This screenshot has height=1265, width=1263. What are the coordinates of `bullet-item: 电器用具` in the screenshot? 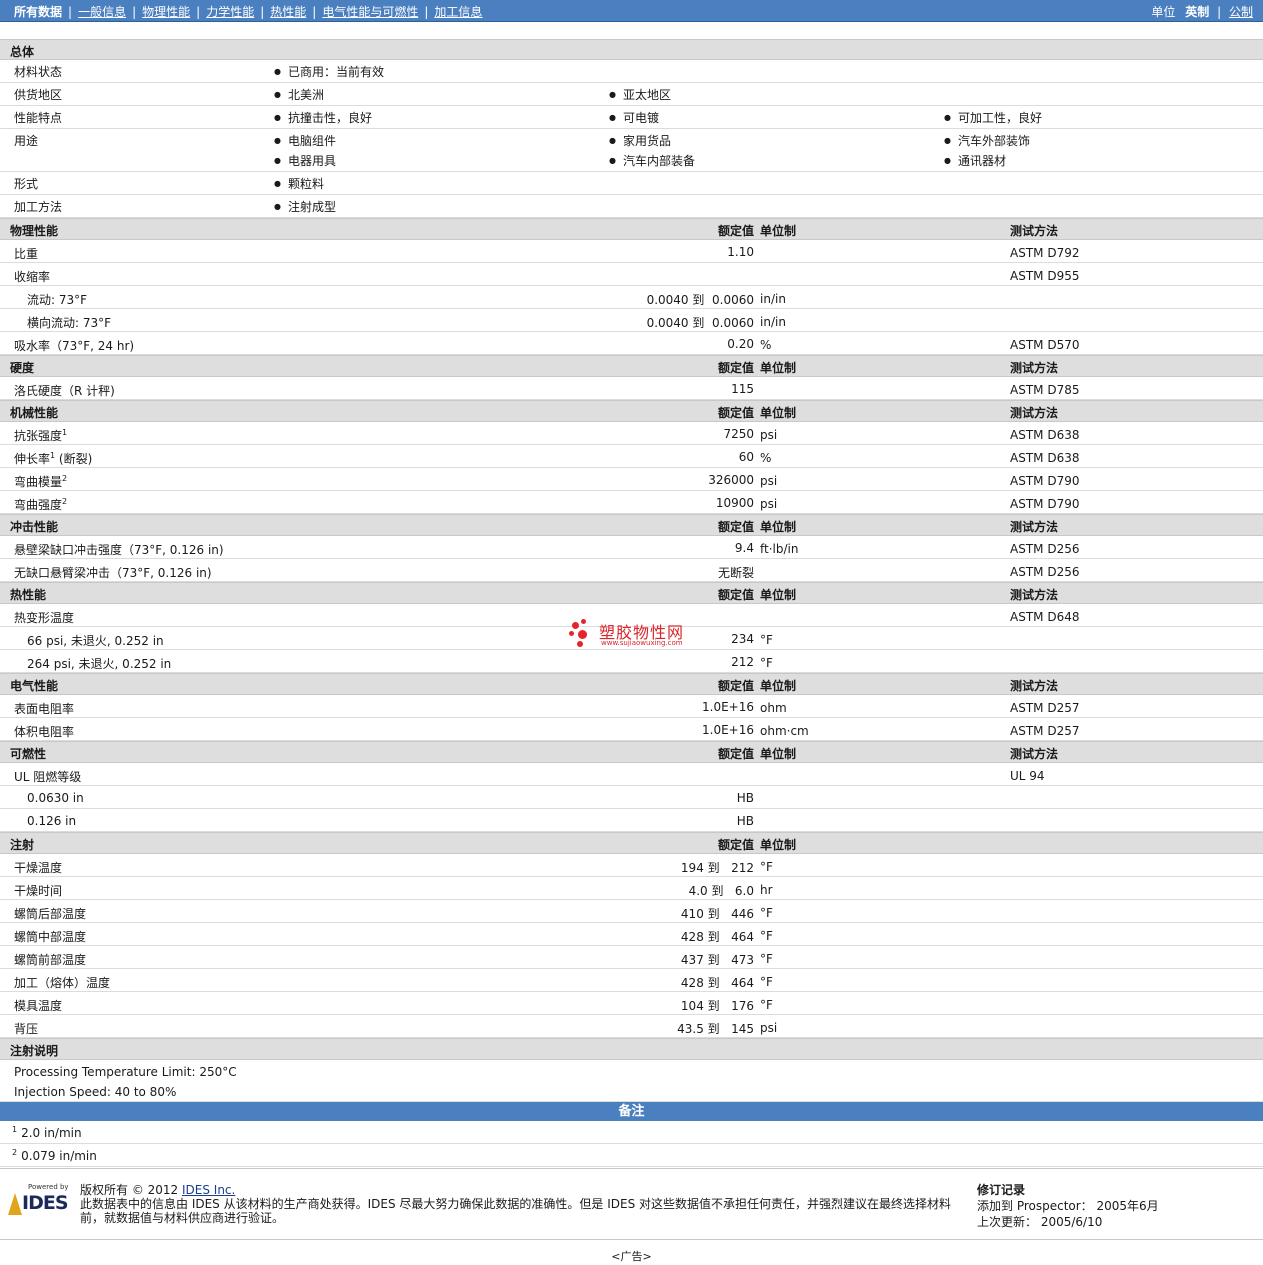 It's located at (305, 160).